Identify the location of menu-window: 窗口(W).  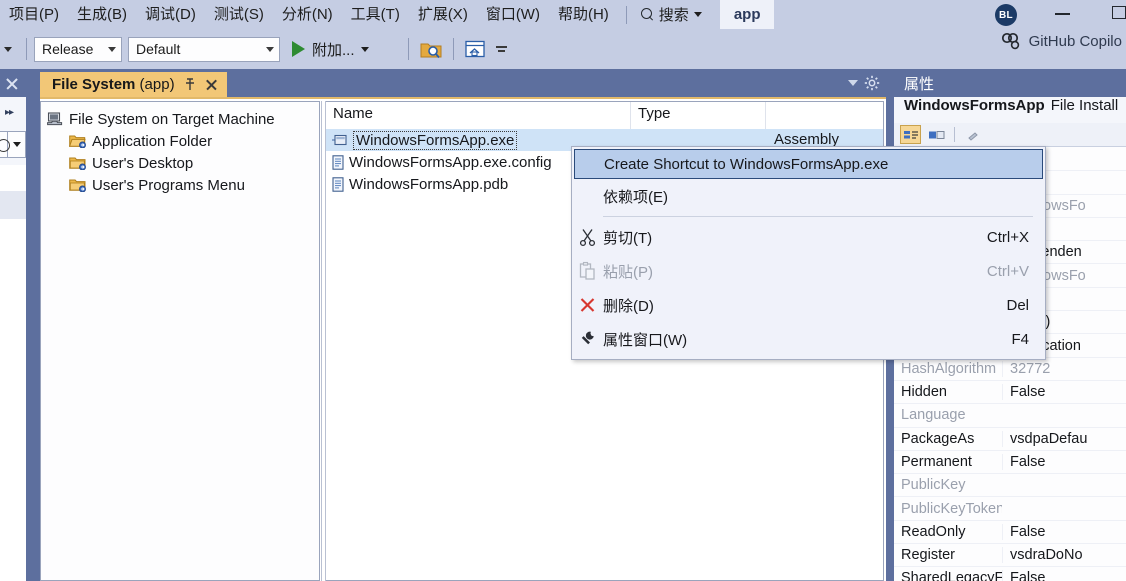
(513, 15).